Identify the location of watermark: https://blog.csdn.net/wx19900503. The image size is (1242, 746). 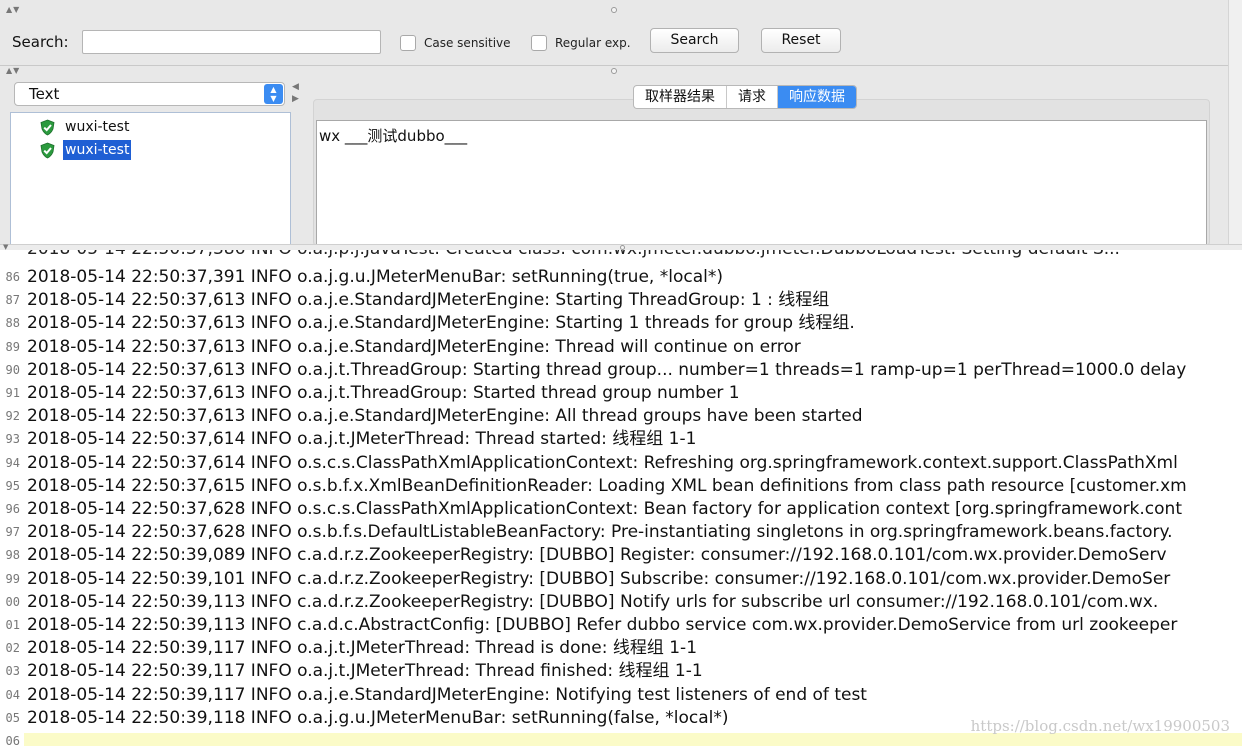
(1100, 726).